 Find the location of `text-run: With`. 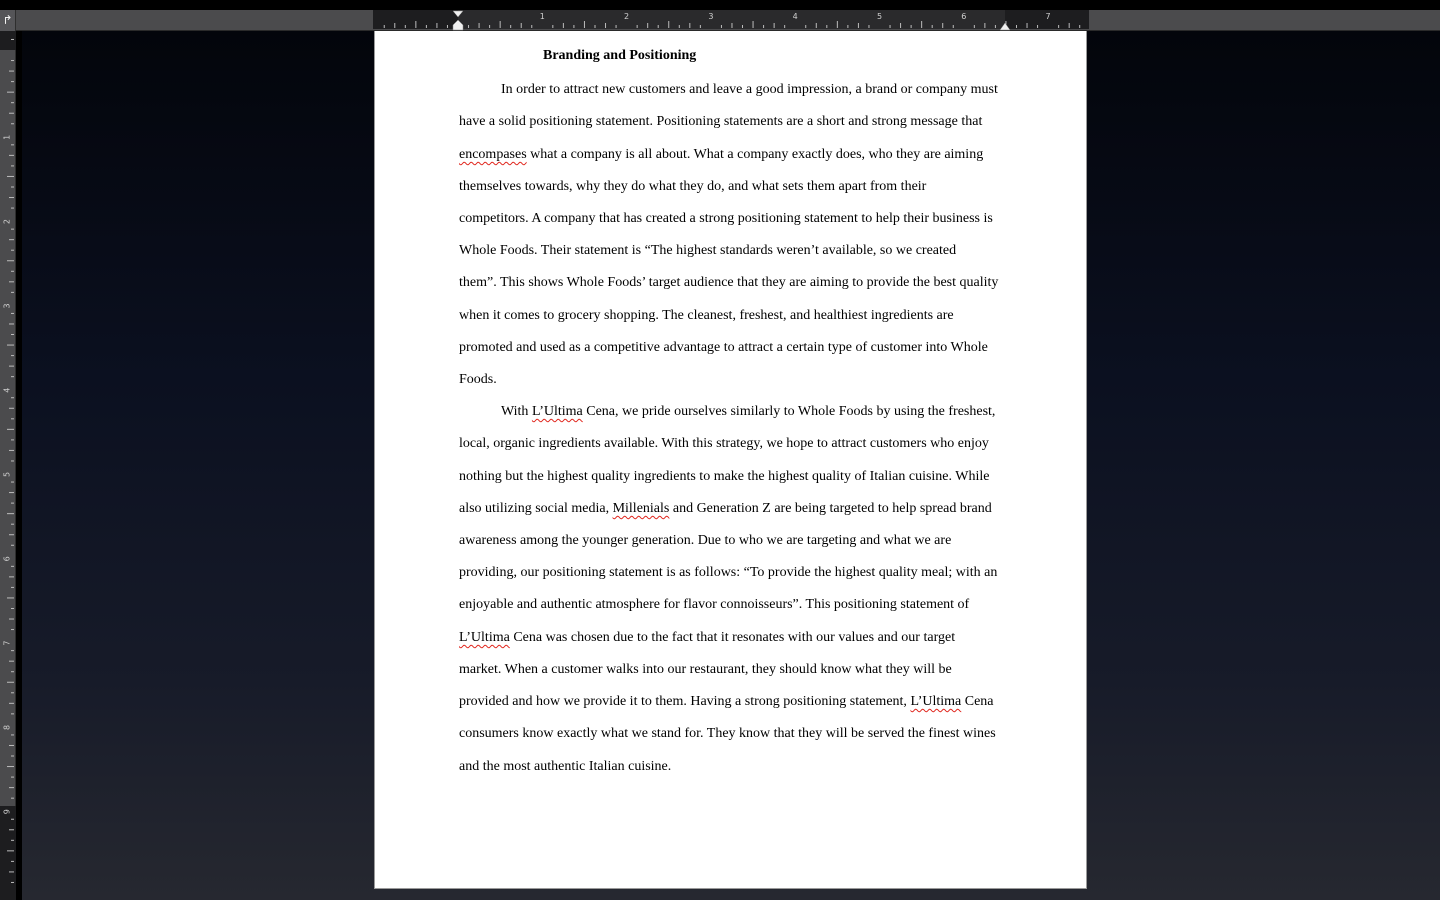

text-run: With is located at coordinates (516, 411).